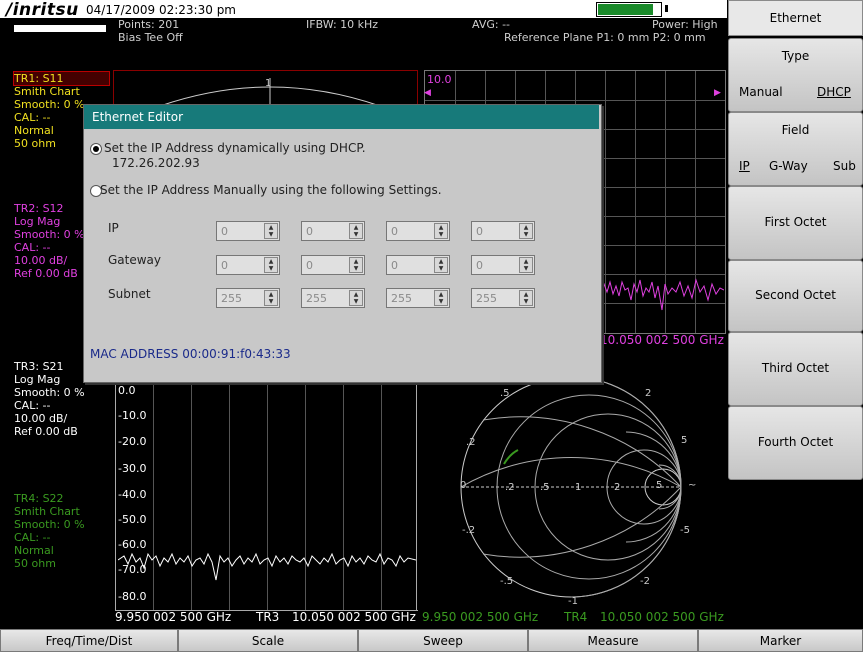  What do you see at coordinates (795, 130) in the screenshot?
I see `field-label: Field` at bounding box center [795, 130].